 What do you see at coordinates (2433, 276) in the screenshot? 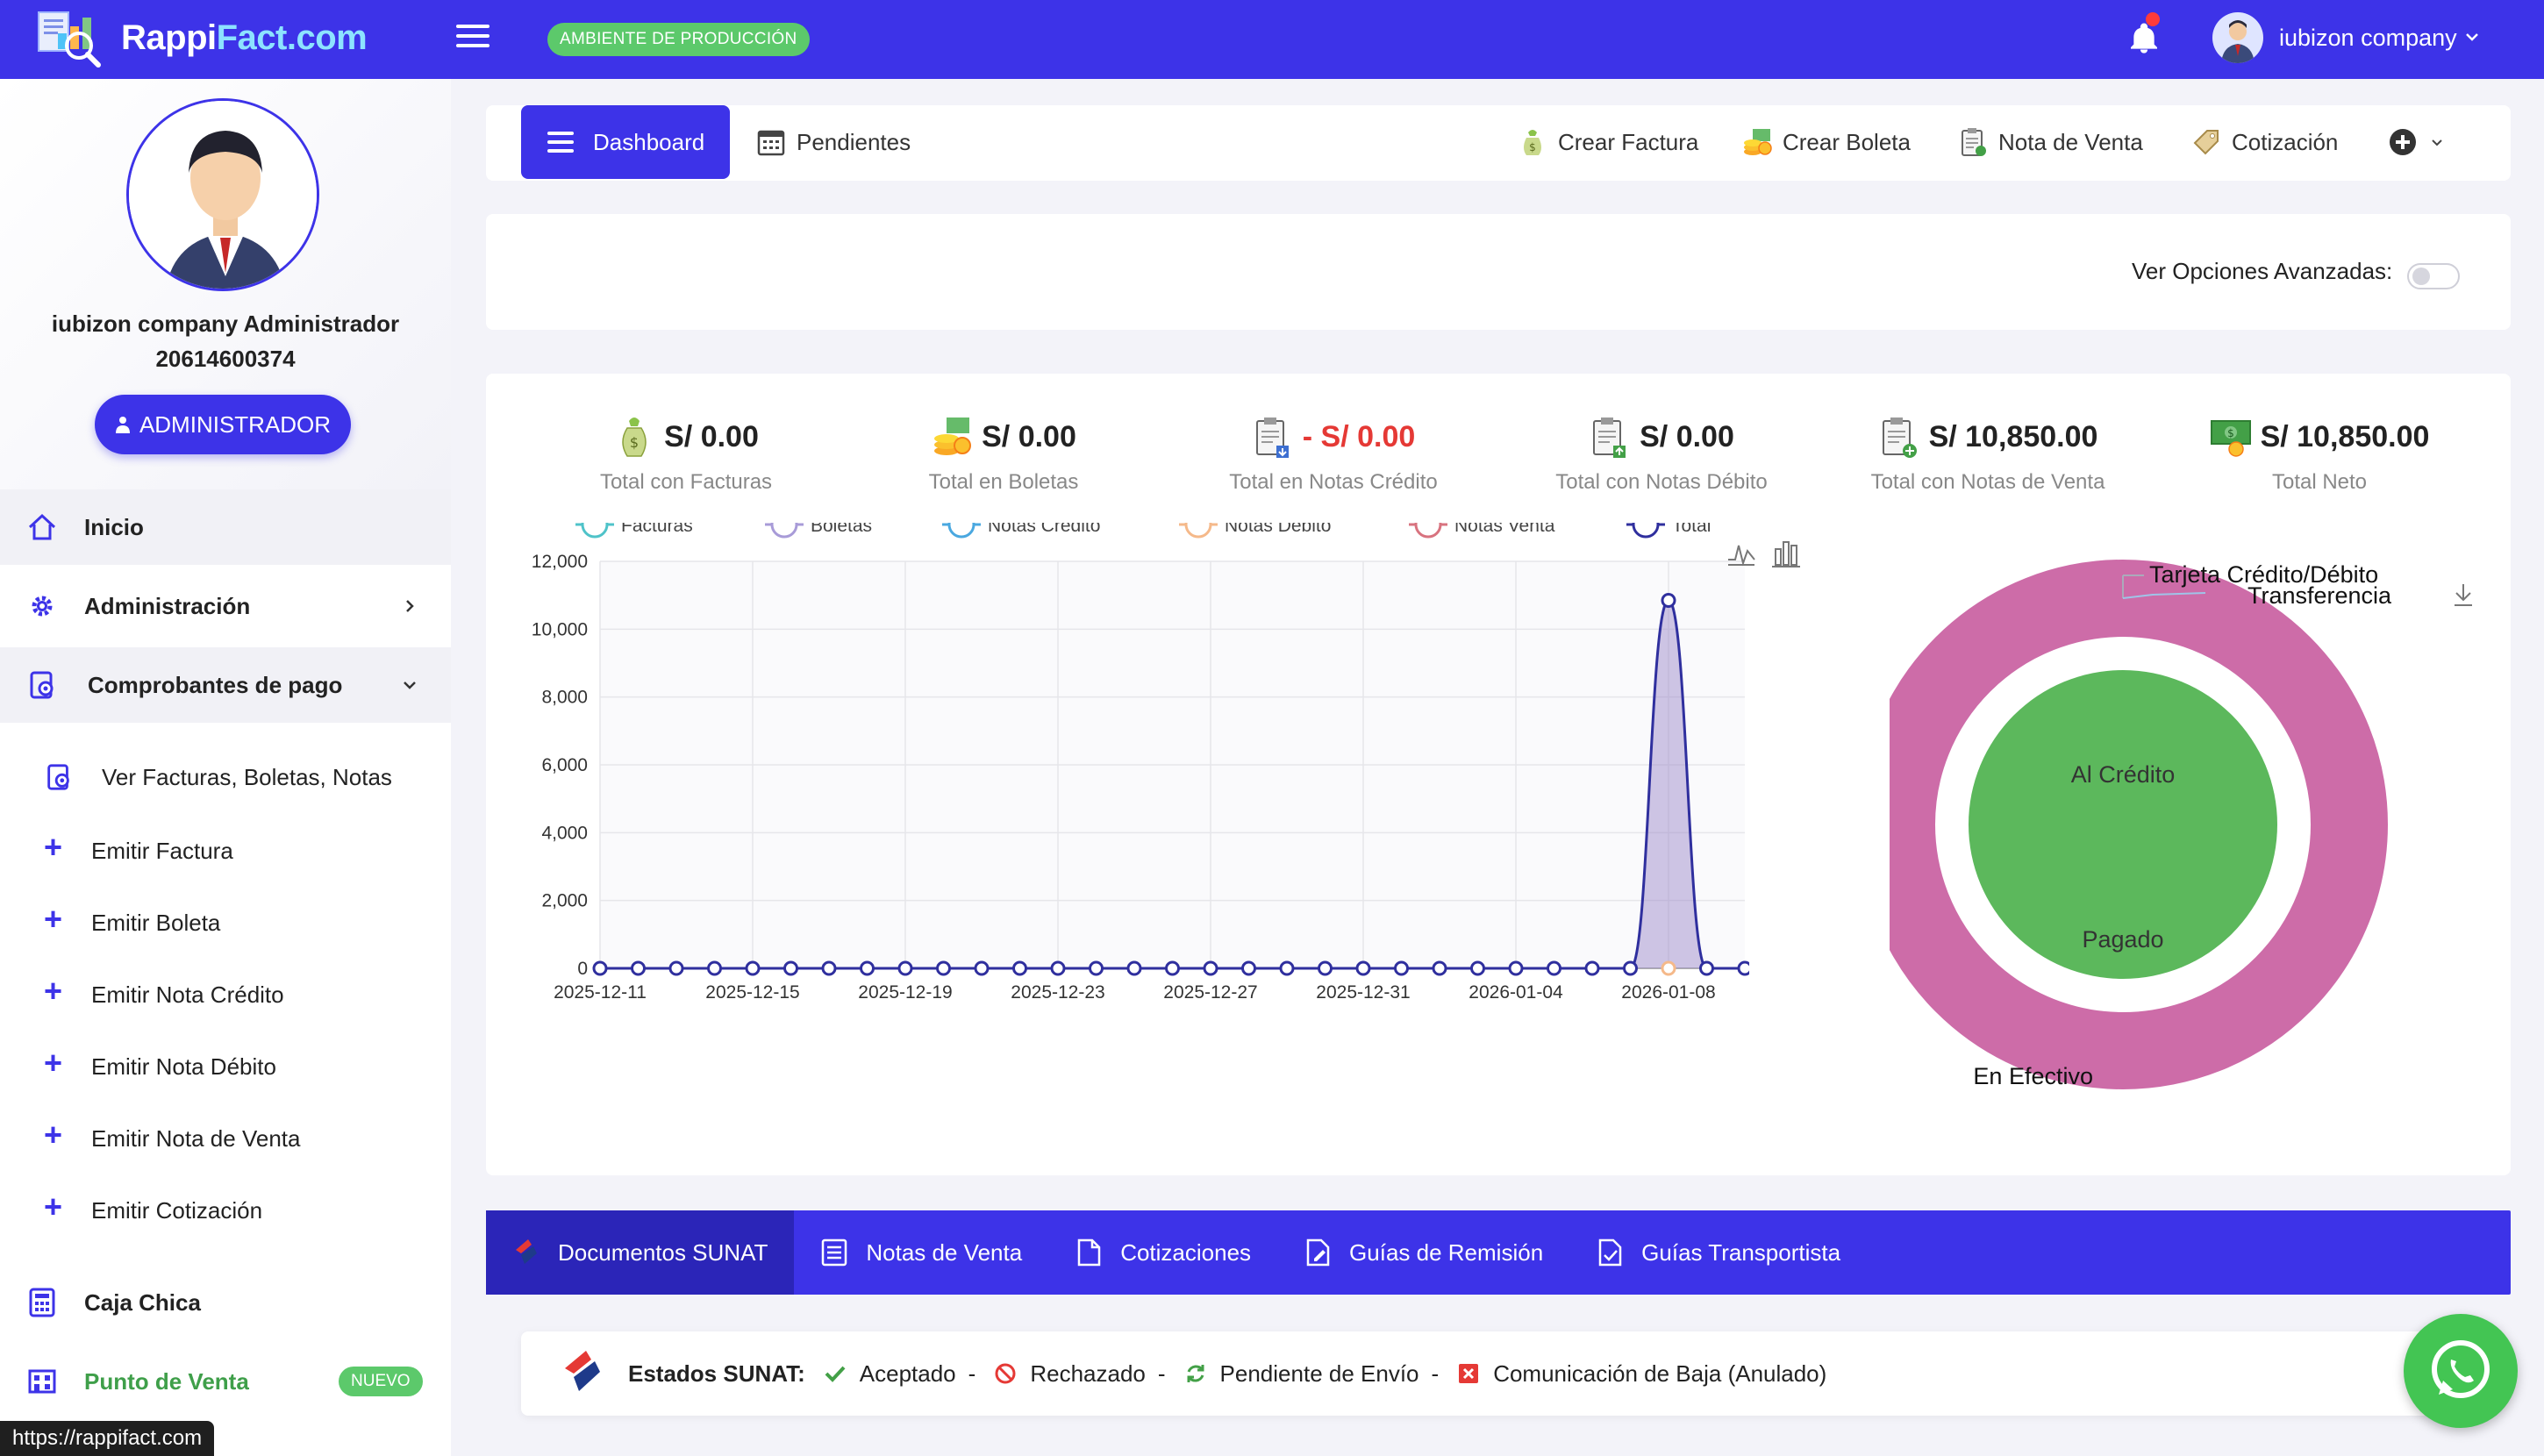
I see `advanced-options-toggle` at bounding box center [2433, 276].